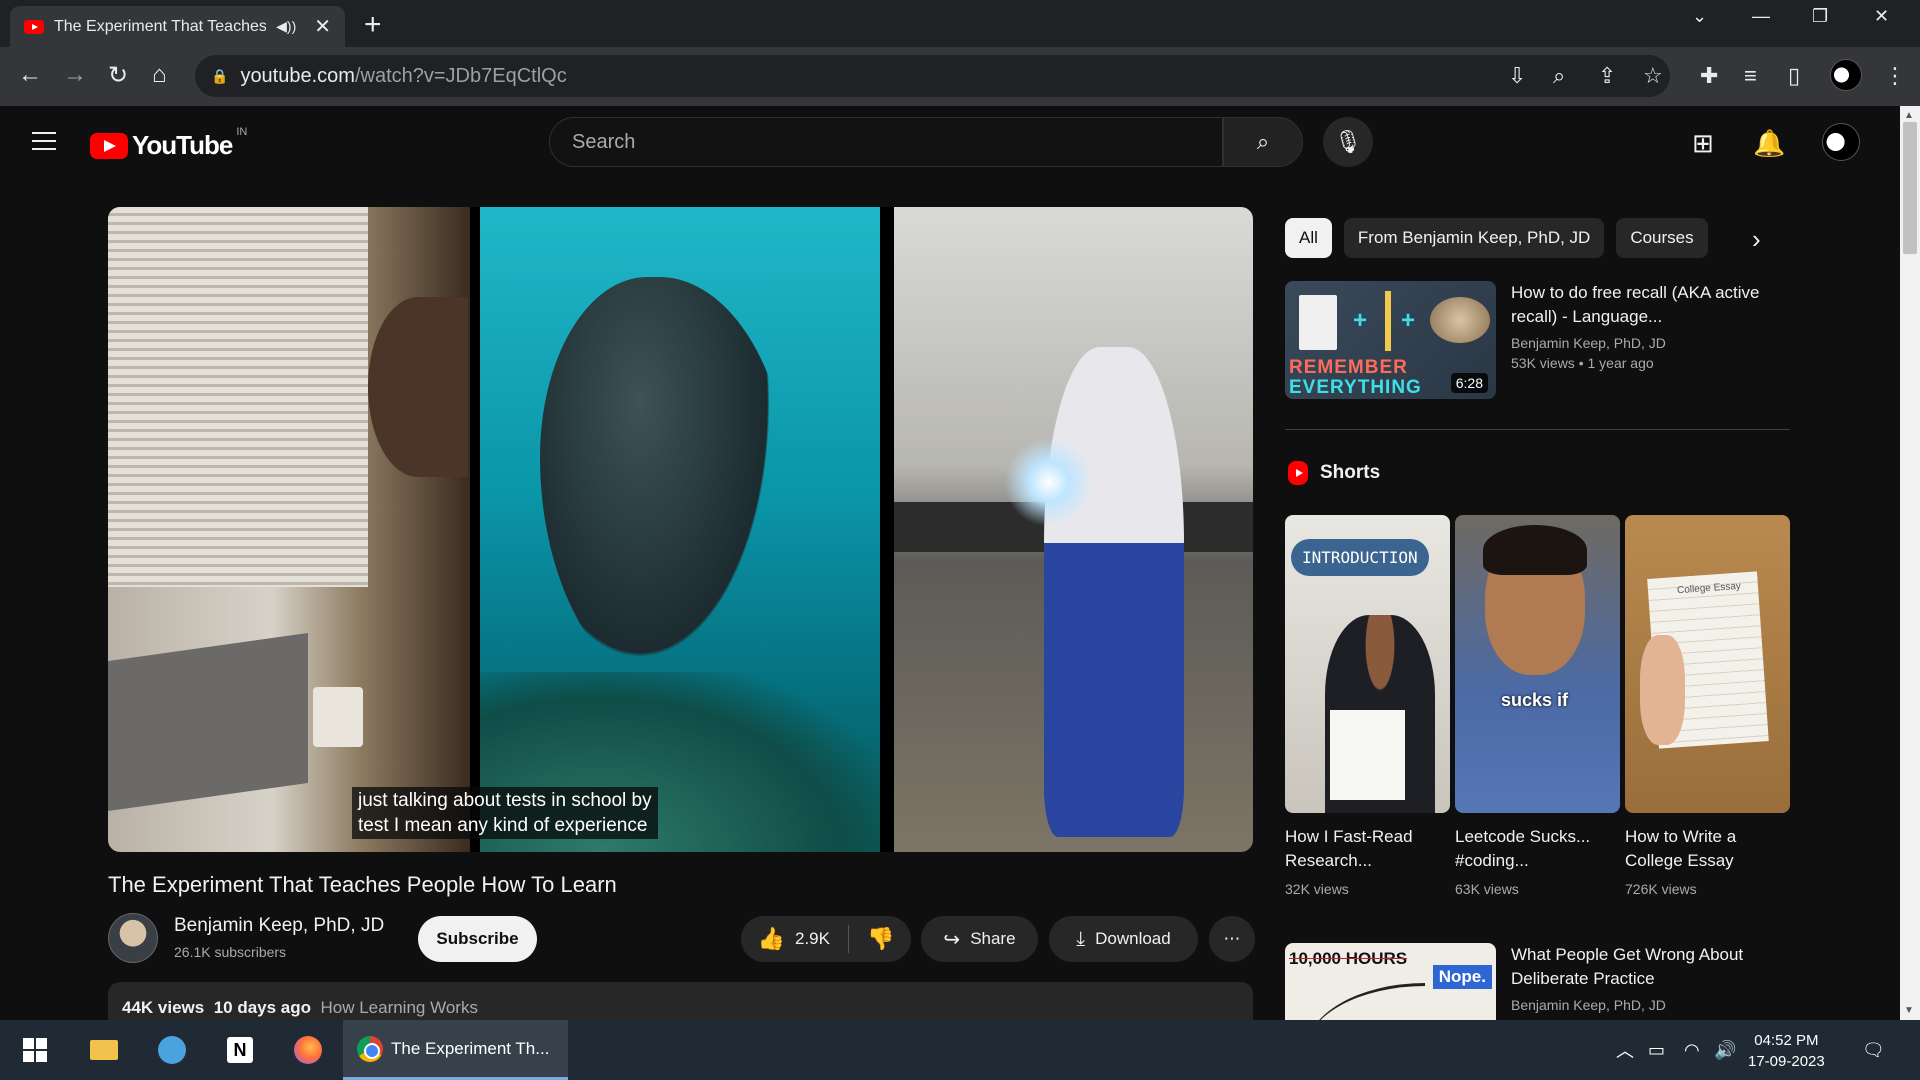 This screenshot has width=1920, height=1080. What do you see at coordinates (993, 938) in the screenshot?
I see `share-label: Share` at bounding box center [993, 938].